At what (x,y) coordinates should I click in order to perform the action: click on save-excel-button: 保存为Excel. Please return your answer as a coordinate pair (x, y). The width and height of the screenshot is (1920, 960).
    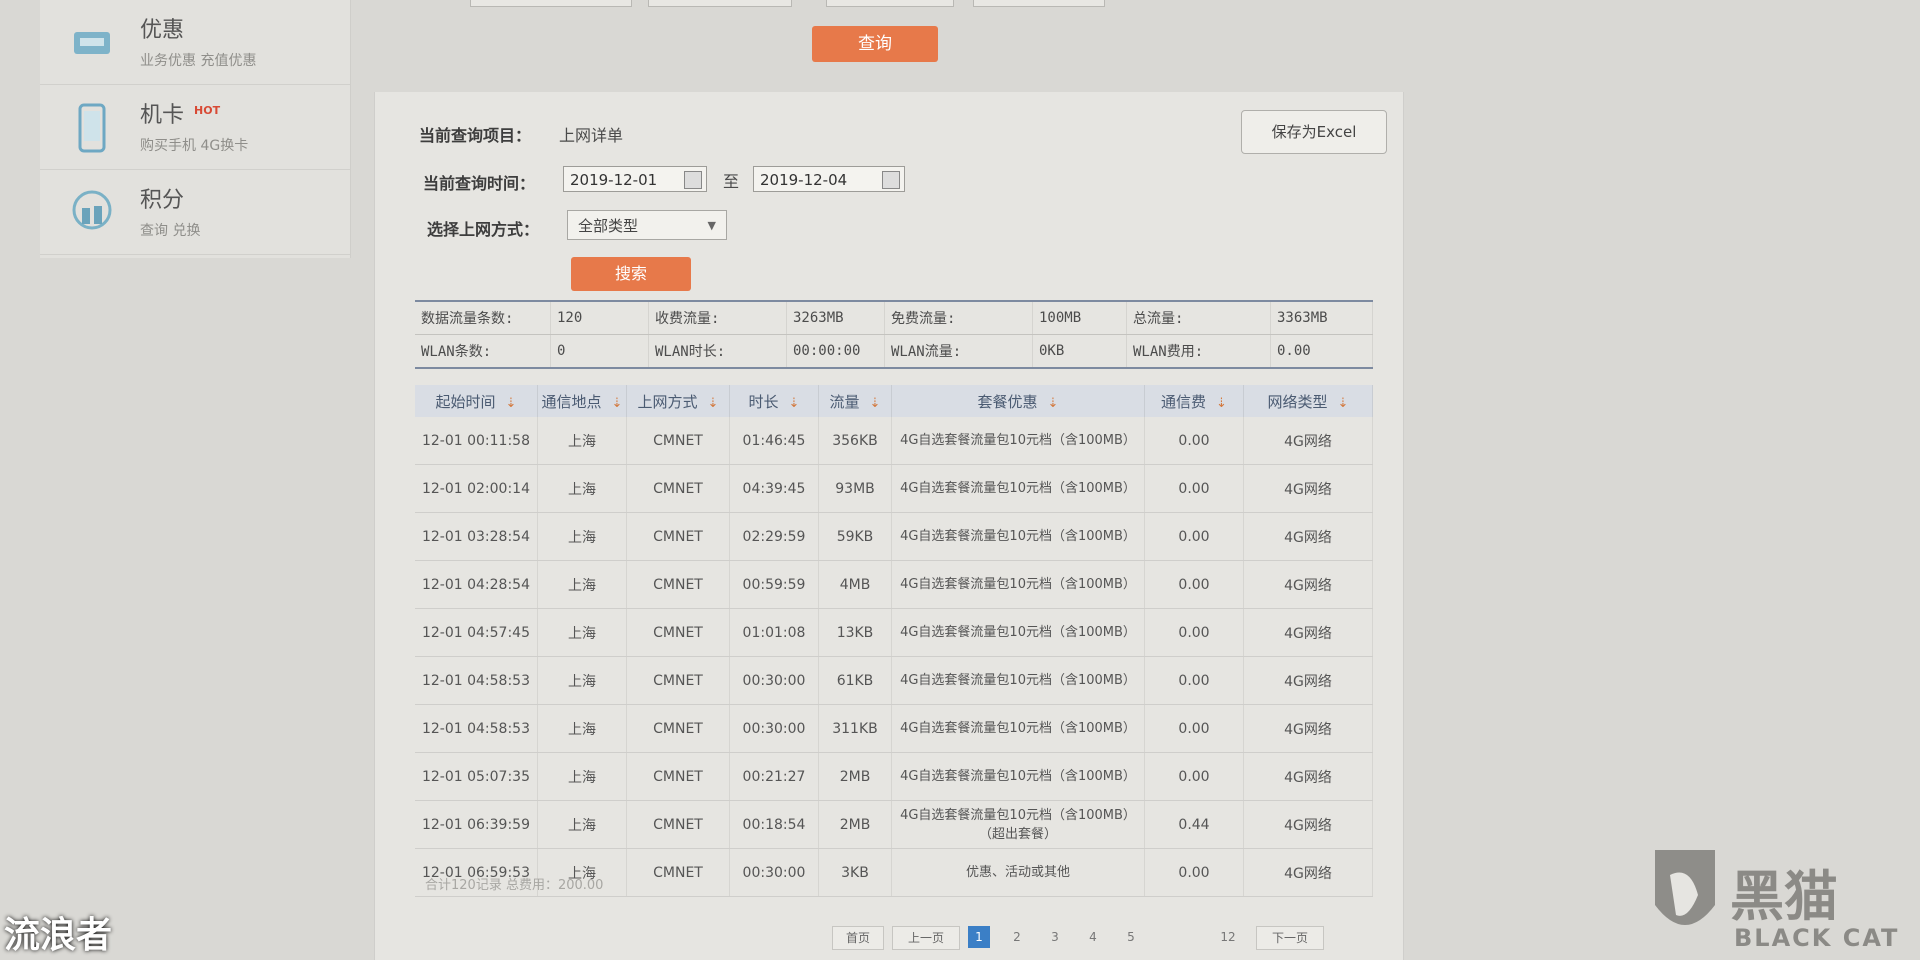
    Looking at the image, I should click on (1314, 132).